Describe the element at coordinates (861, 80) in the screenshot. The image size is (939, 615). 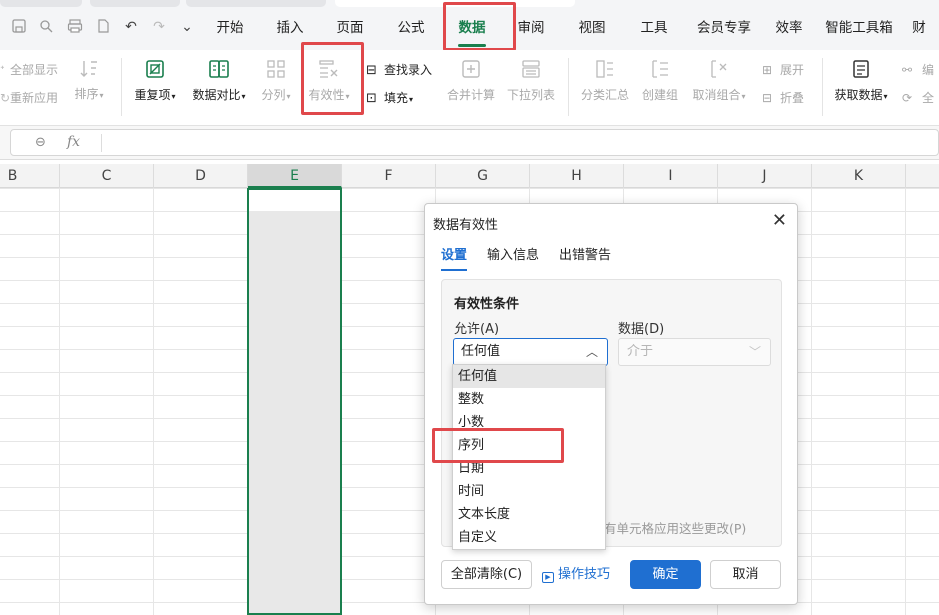
I see `get-data-button: 获取数据▾` at that location.